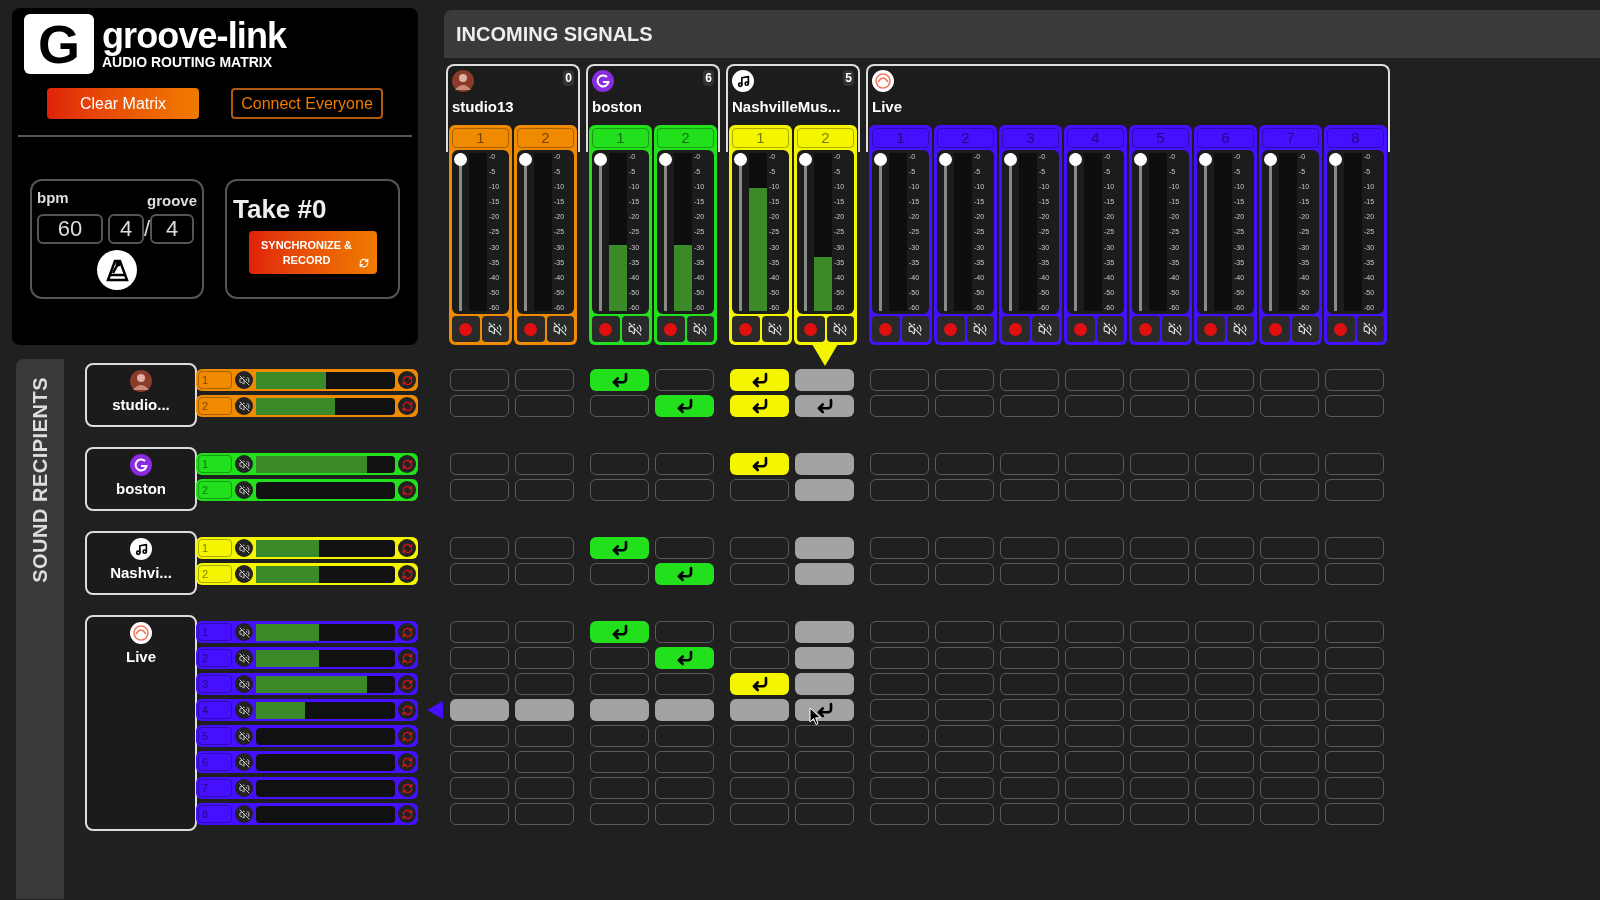 The image size is (1600, 900). What do you see at coordinates (215, 684) in the screenshot?
I see `channel-label: 3` at bounding box center [215, 684].